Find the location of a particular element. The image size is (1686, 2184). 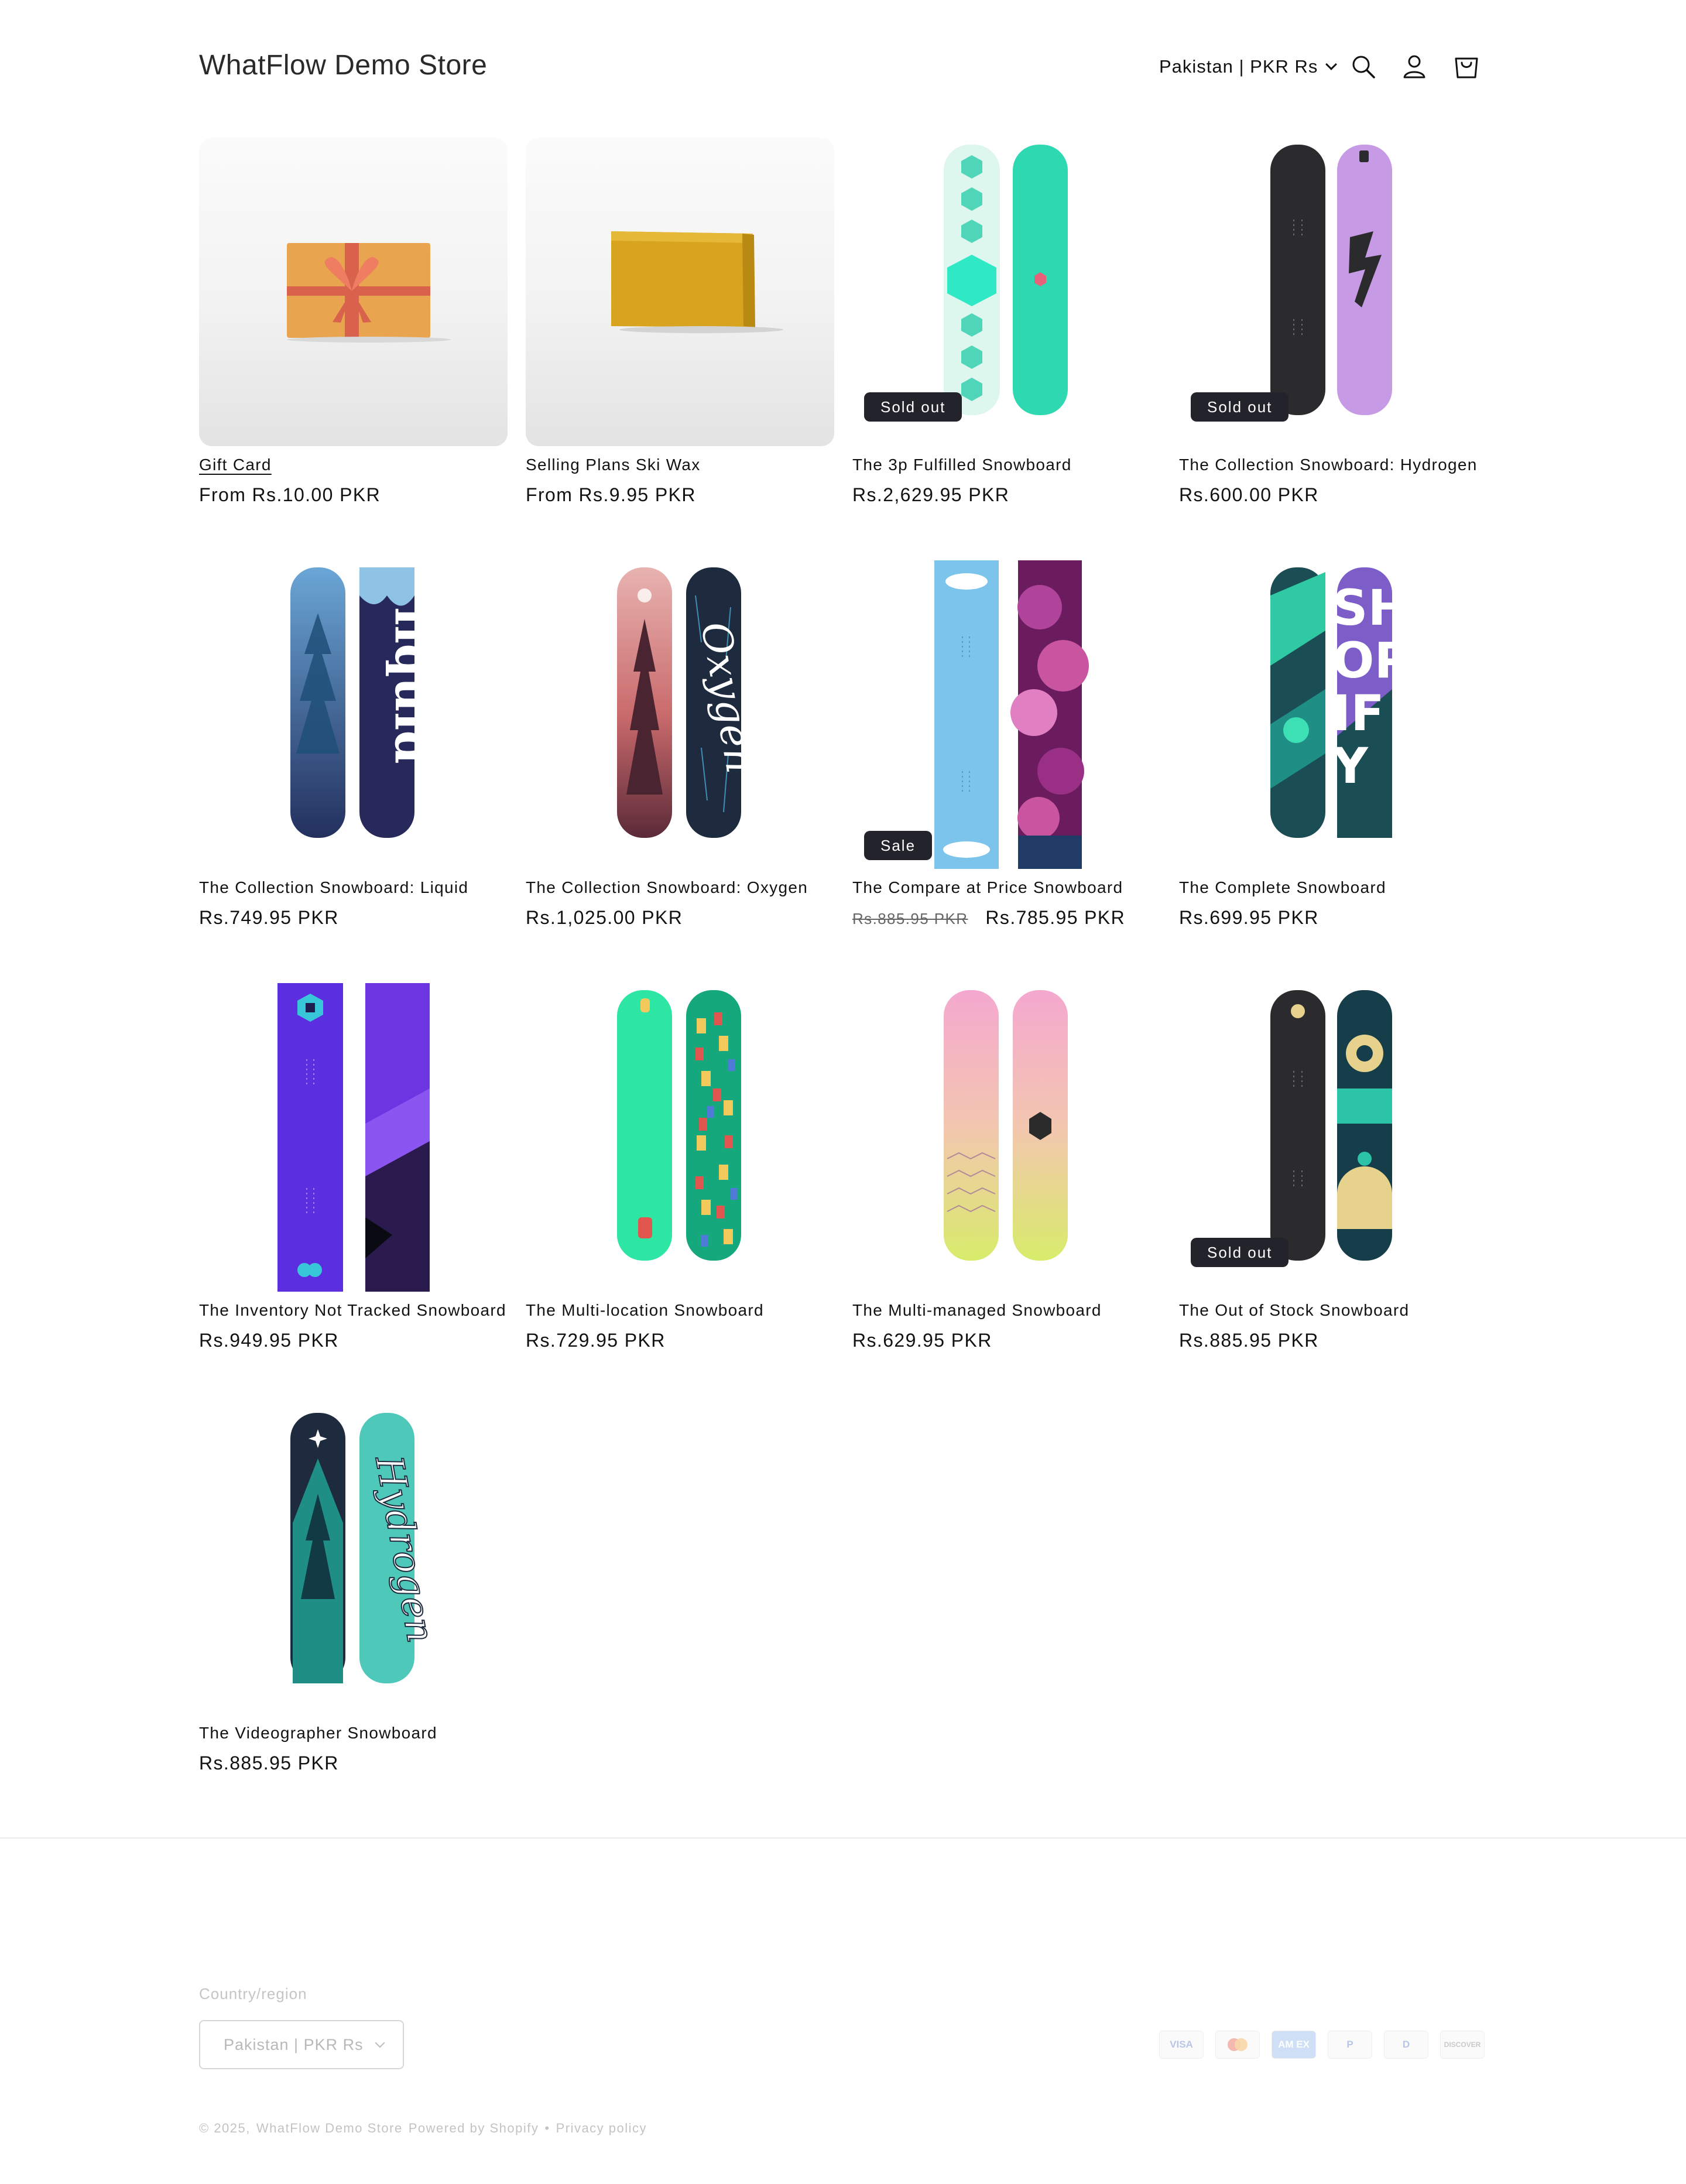

sale-price: Rs.785.95 PKR is located at coordinates (1056, 917).